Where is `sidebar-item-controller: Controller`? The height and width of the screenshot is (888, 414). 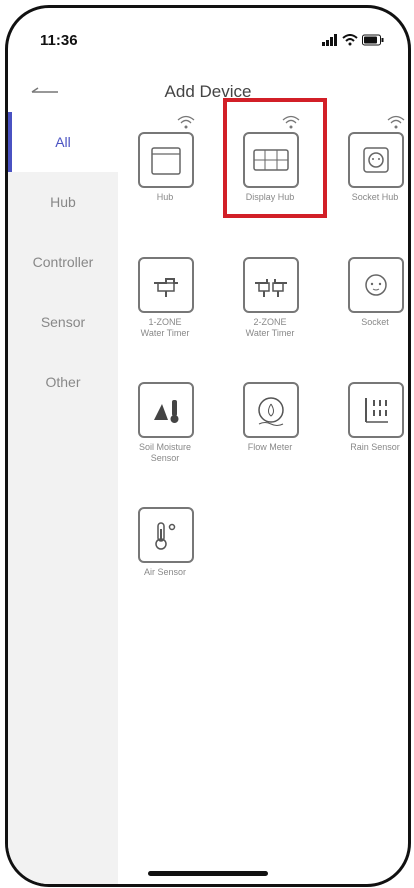
sidebar-item-controller: Controller is located at coordinates (63, 262).